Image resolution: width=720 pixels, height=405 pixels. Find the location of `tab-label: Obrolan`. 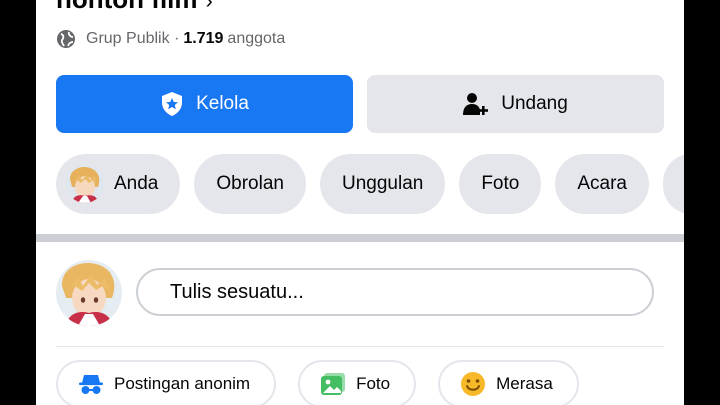

tab-label: Obrolan is located at coordinates (250, 183).